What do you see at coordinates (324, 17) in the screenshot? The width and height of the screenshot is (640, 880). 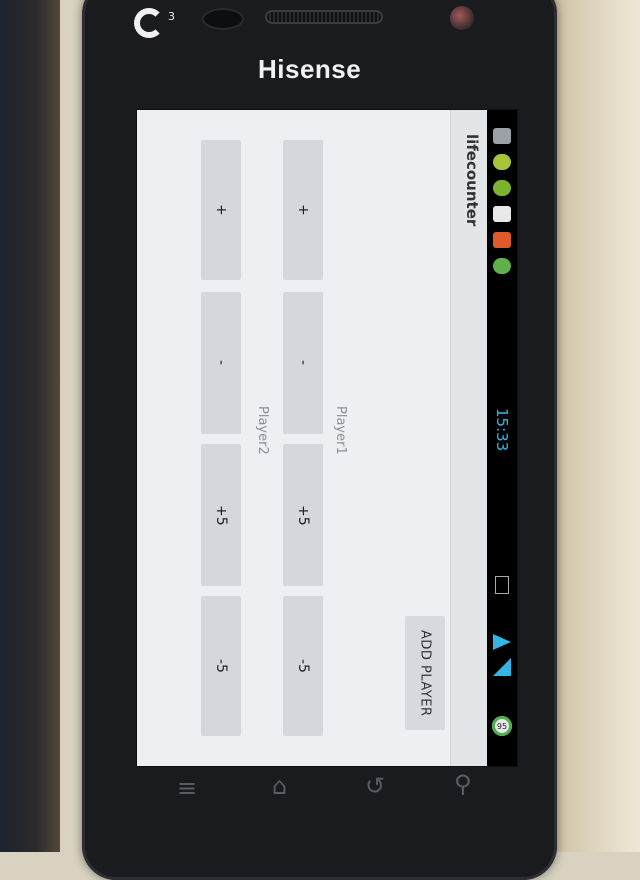 I see `earpiece-speaker` at bounding box center [324, 17].